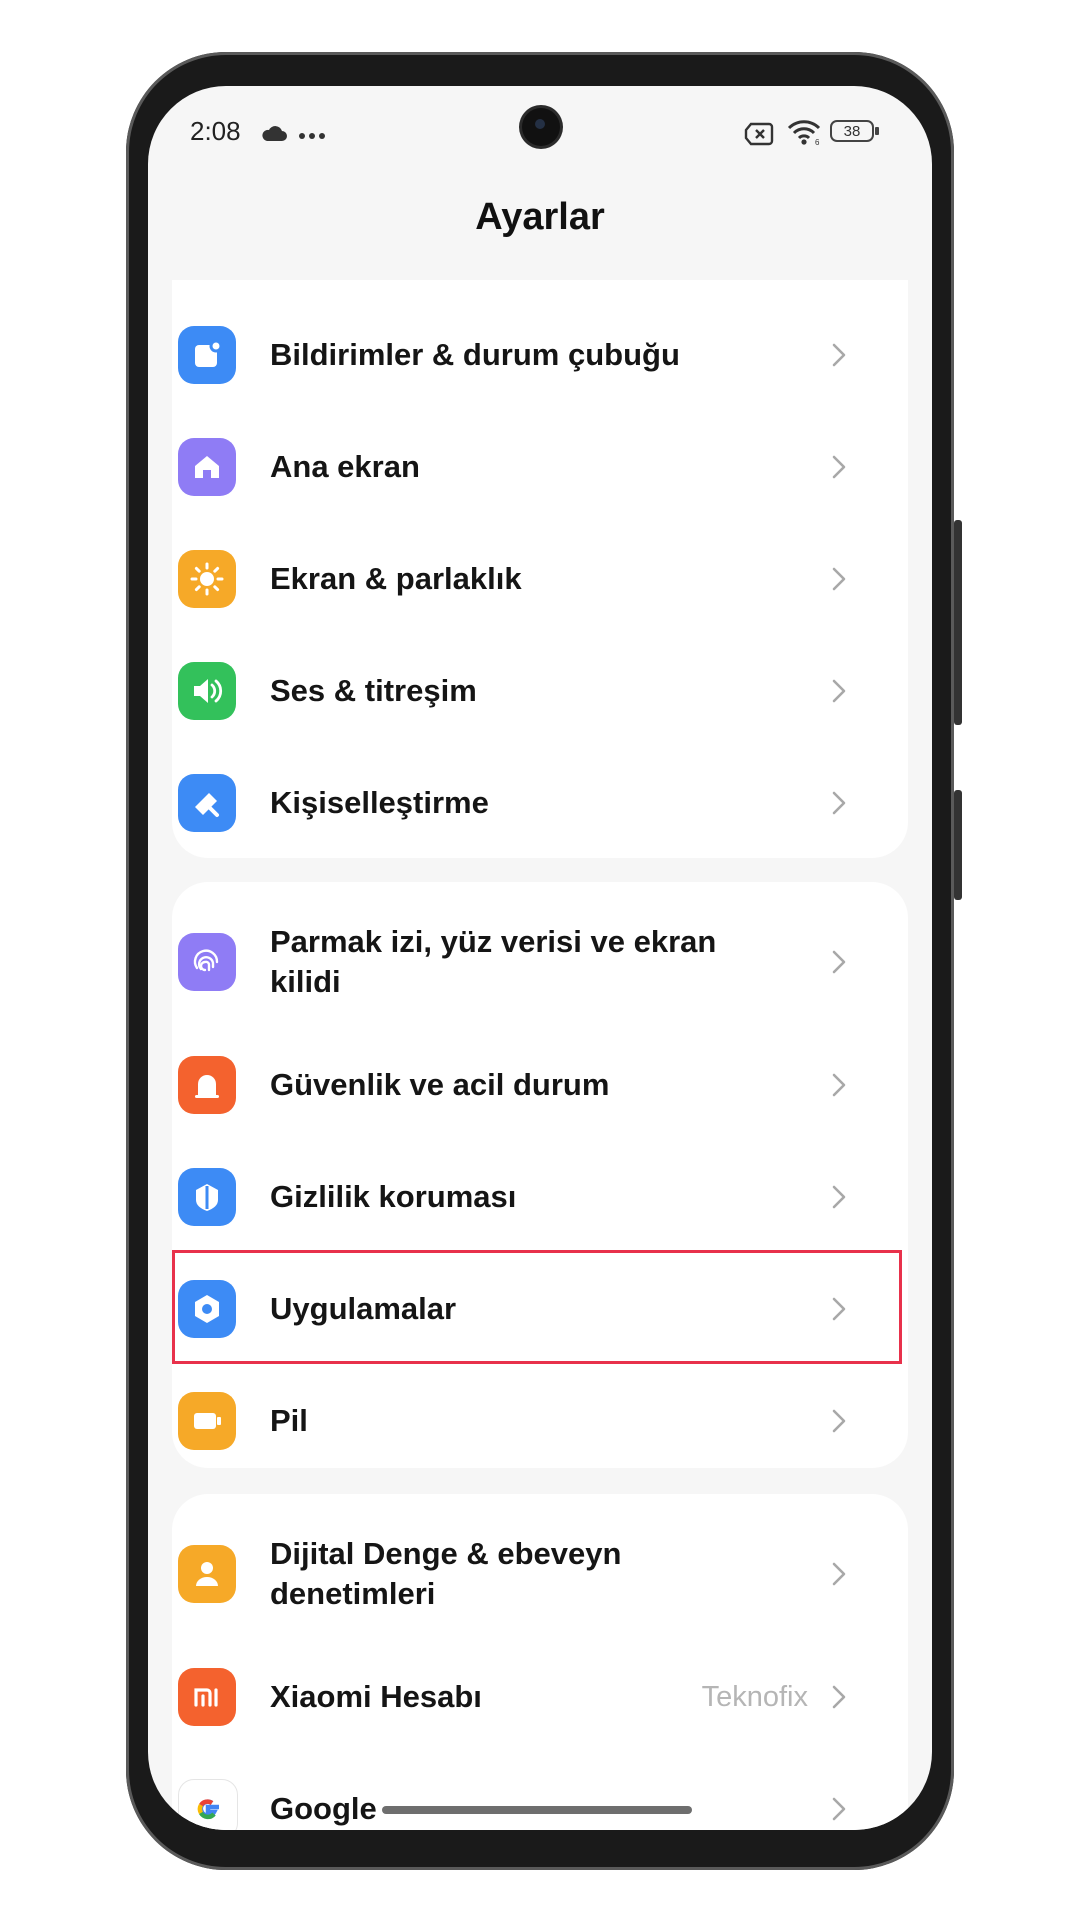 Image resolution: width=1080 pixels, height=1920 pixels. I want to click on front-camera, so click(541, 127).